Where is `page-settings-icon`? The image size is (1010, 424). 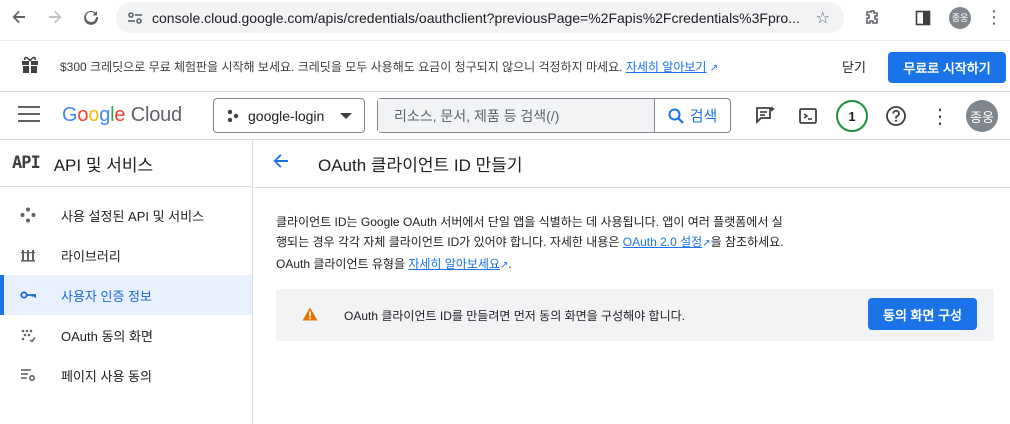
page-settings-icon is located at coordinates (28, 375).